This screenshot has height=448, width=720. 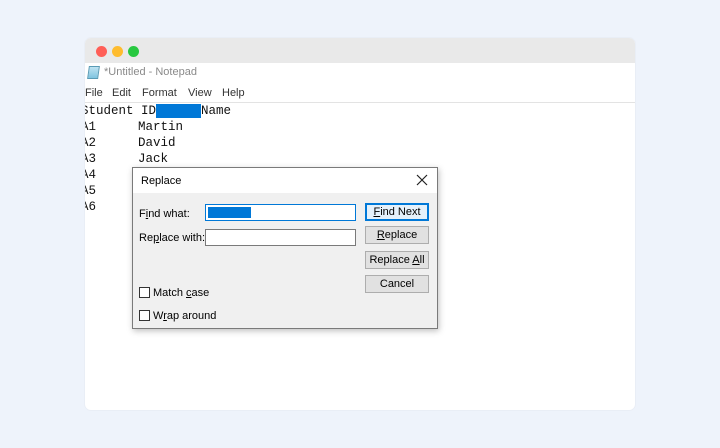 What do you see at coordinates (285, 180) in the screenshot?
I see `dialog-title-bar: Replace` at bounding box center [285, 180].